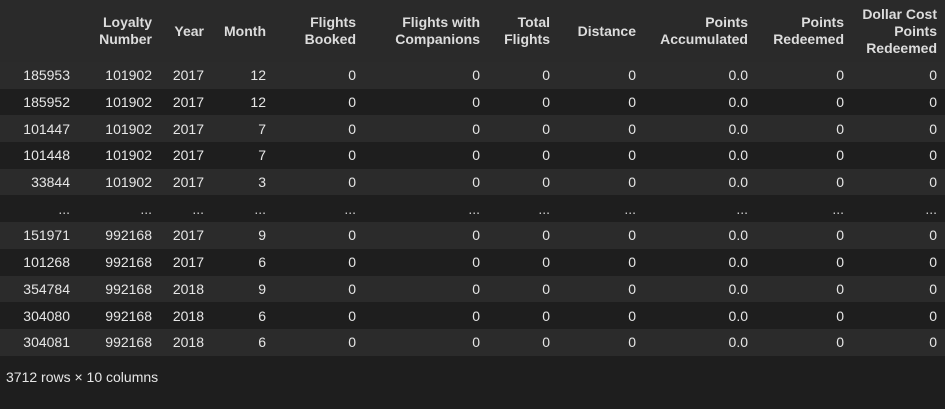 Image resolution: width=945 pixels, height=409 pixels. I want to click on table-row: 151971 992168 2017 9 0 0 0 0 0.0 0 0, so click(472, 235).